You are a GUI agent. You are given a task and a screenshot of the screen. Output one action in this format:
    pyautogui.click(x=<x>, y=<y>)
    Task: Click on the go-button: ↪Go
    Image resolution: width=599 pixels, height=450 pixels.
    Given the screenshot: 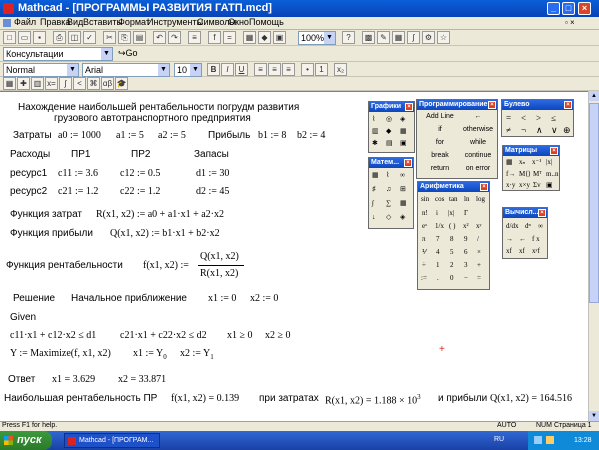 What is the action you would take?
    pyautogui.click(x=128, y=53)
    